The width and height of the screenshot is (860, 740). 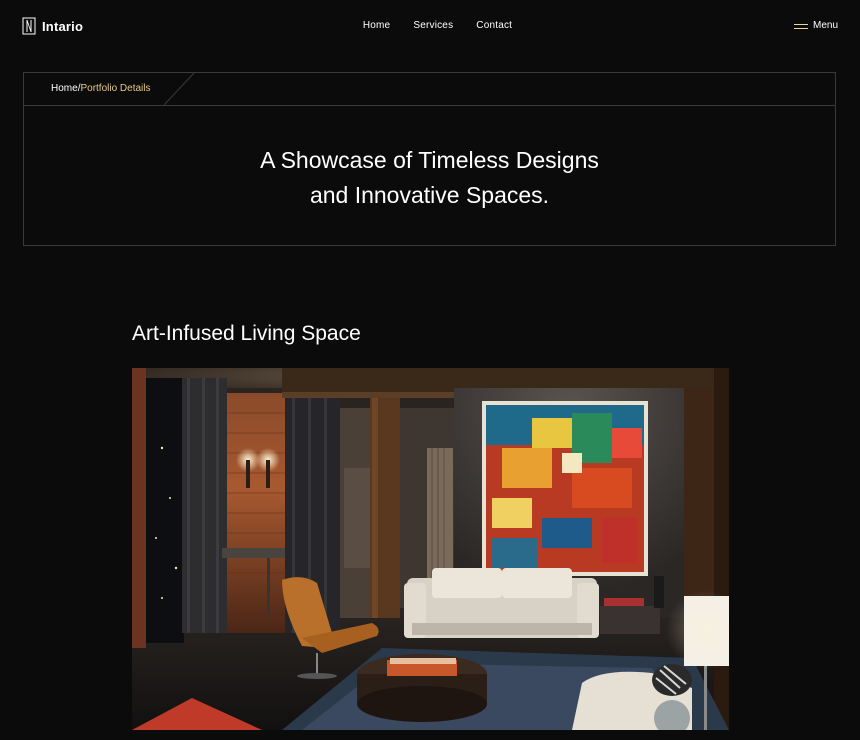 I want to click on project-title: Art-Infused Living Space, so click(x=246, y=333).